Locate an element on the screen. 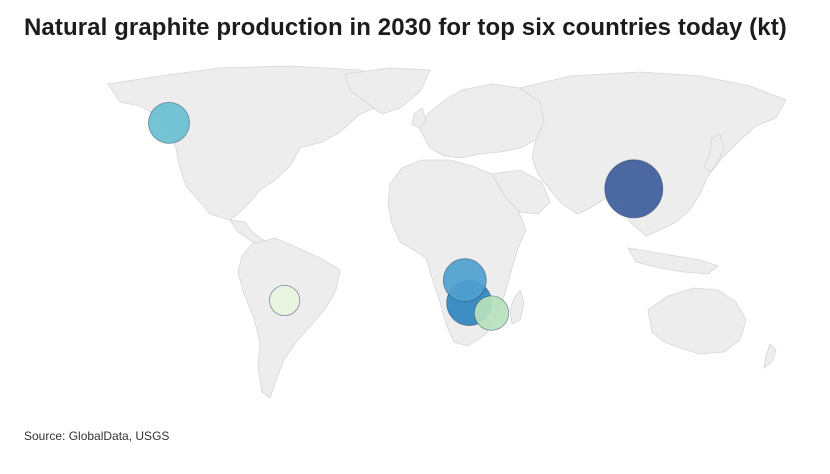 The width and height of the screenshot is (830, 474). bubble-madagascar: Madagascar is located at coordinates (491, 313).